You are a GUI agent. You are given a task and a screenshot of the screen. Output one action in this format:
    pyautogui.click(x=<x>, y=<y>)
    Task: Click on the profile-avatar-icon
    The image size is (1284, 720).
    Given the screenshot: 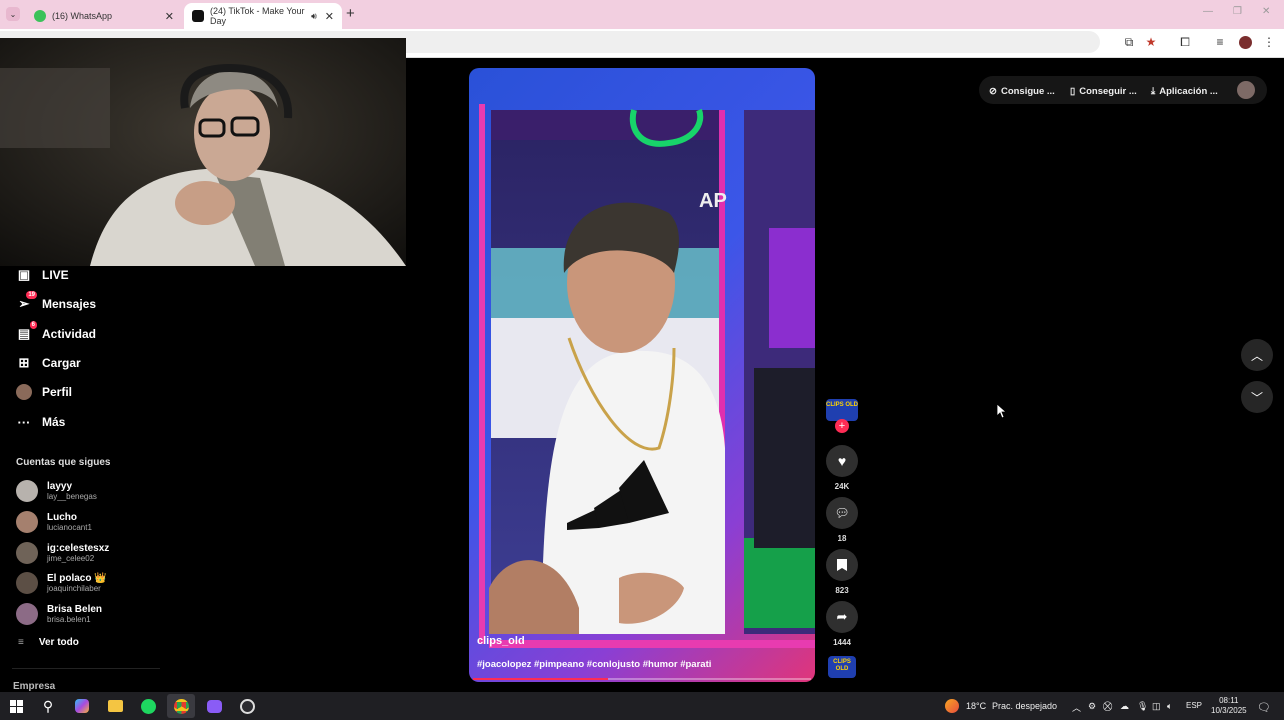 What is the action you would take?
    pyautogui.click(x=1245, y=42)
    